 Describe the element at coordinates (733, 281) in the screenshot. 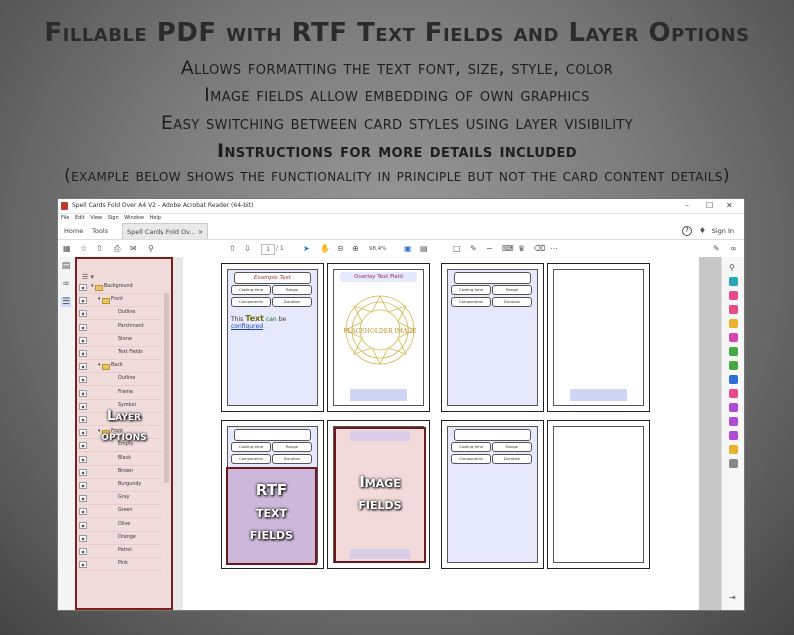

I see `export-pdf-icon` at that location.